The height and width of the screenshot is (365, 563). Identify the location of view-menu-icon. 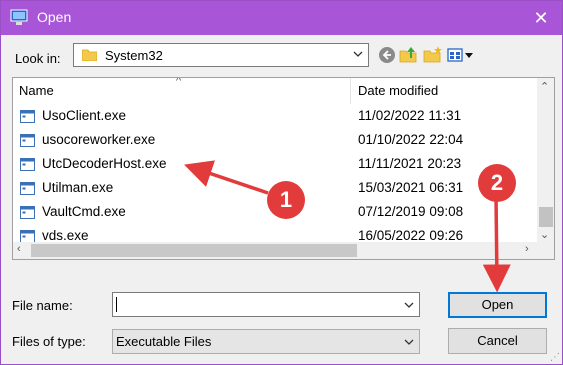
(461, 55).